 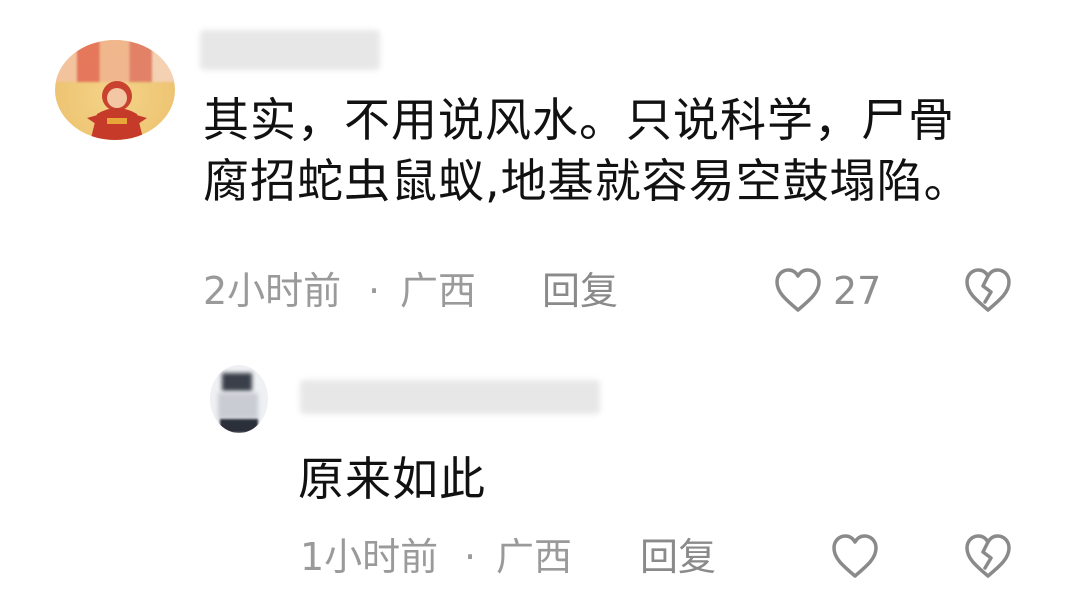 What do you see at coordinates (117, 110) in the screenshot?
I see `avatar-figure-icon` at bounding box center [117, 110].